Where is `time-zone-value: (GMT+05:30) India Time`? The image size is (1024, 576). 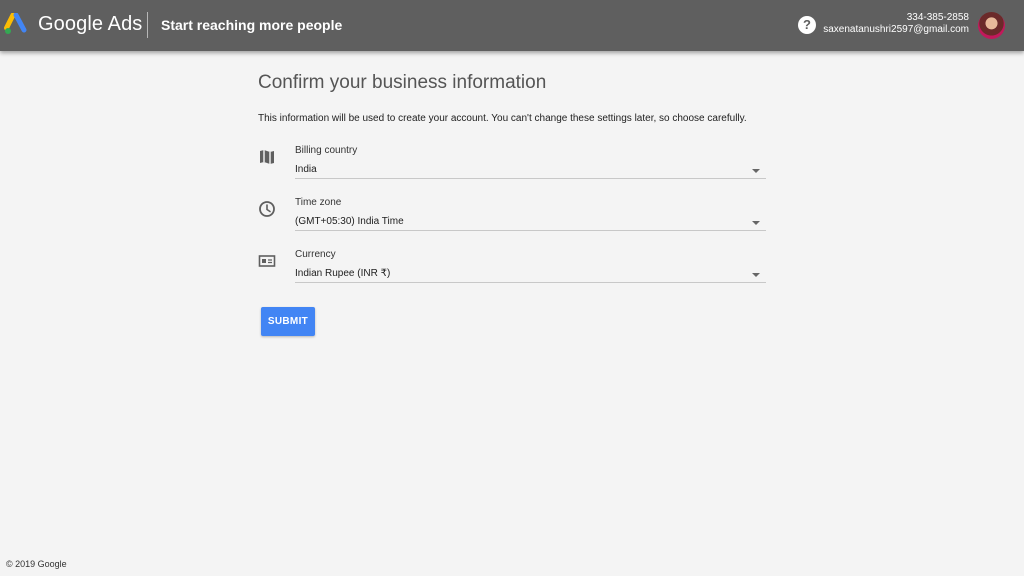 time-zone-value: (GMT+05:30) India Time is located at coordinates (349, 221).